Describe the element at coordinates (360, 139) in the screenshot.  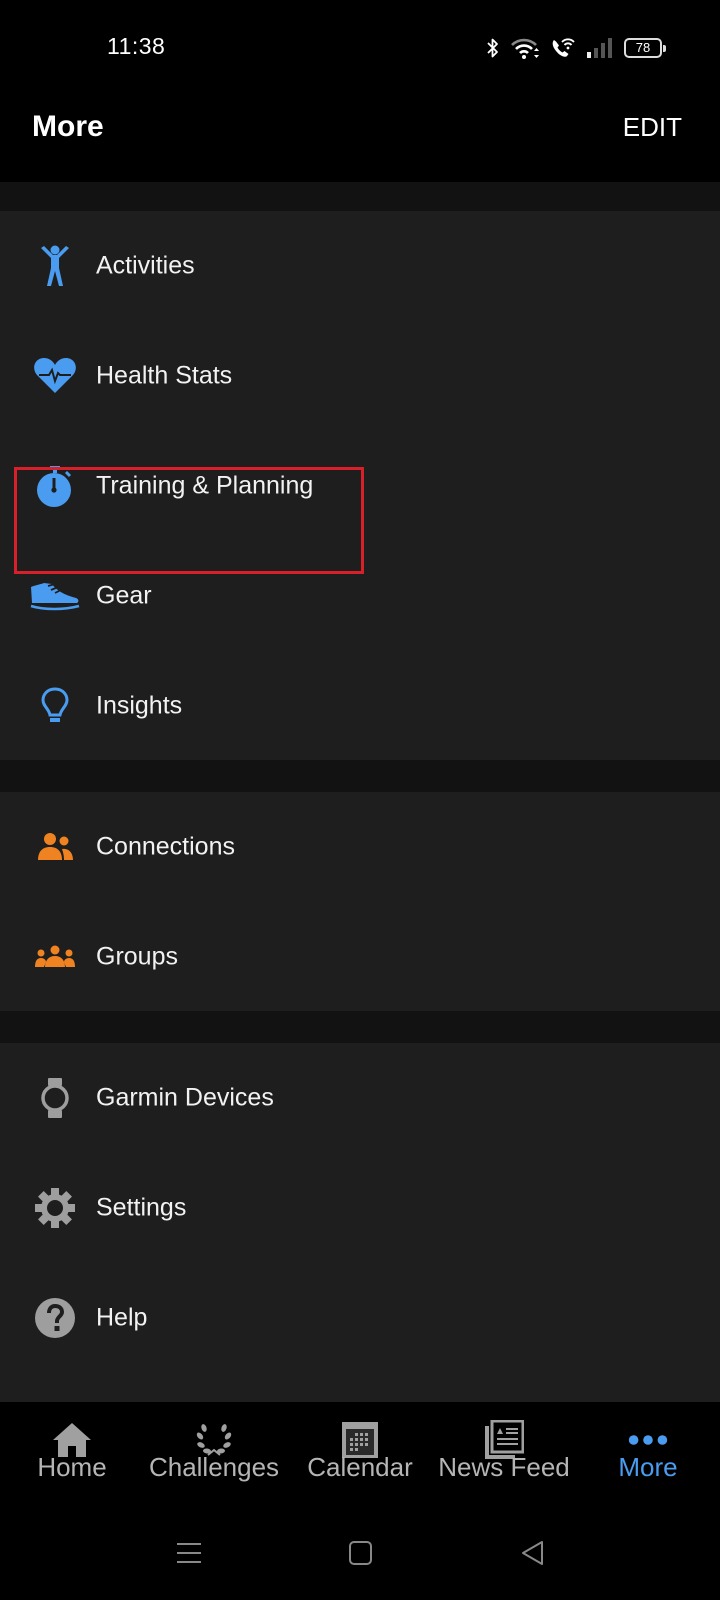
I see `app-header: More EDIT` at that location.